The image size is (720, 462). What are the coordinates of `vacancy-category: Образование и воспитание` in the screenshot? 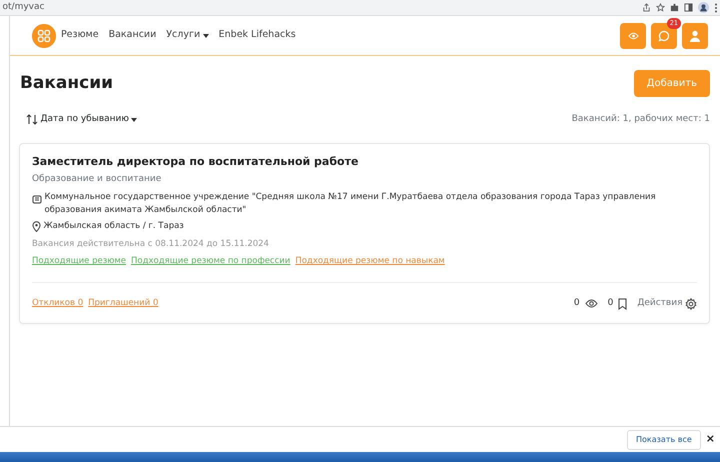 It's located at (97, 179).